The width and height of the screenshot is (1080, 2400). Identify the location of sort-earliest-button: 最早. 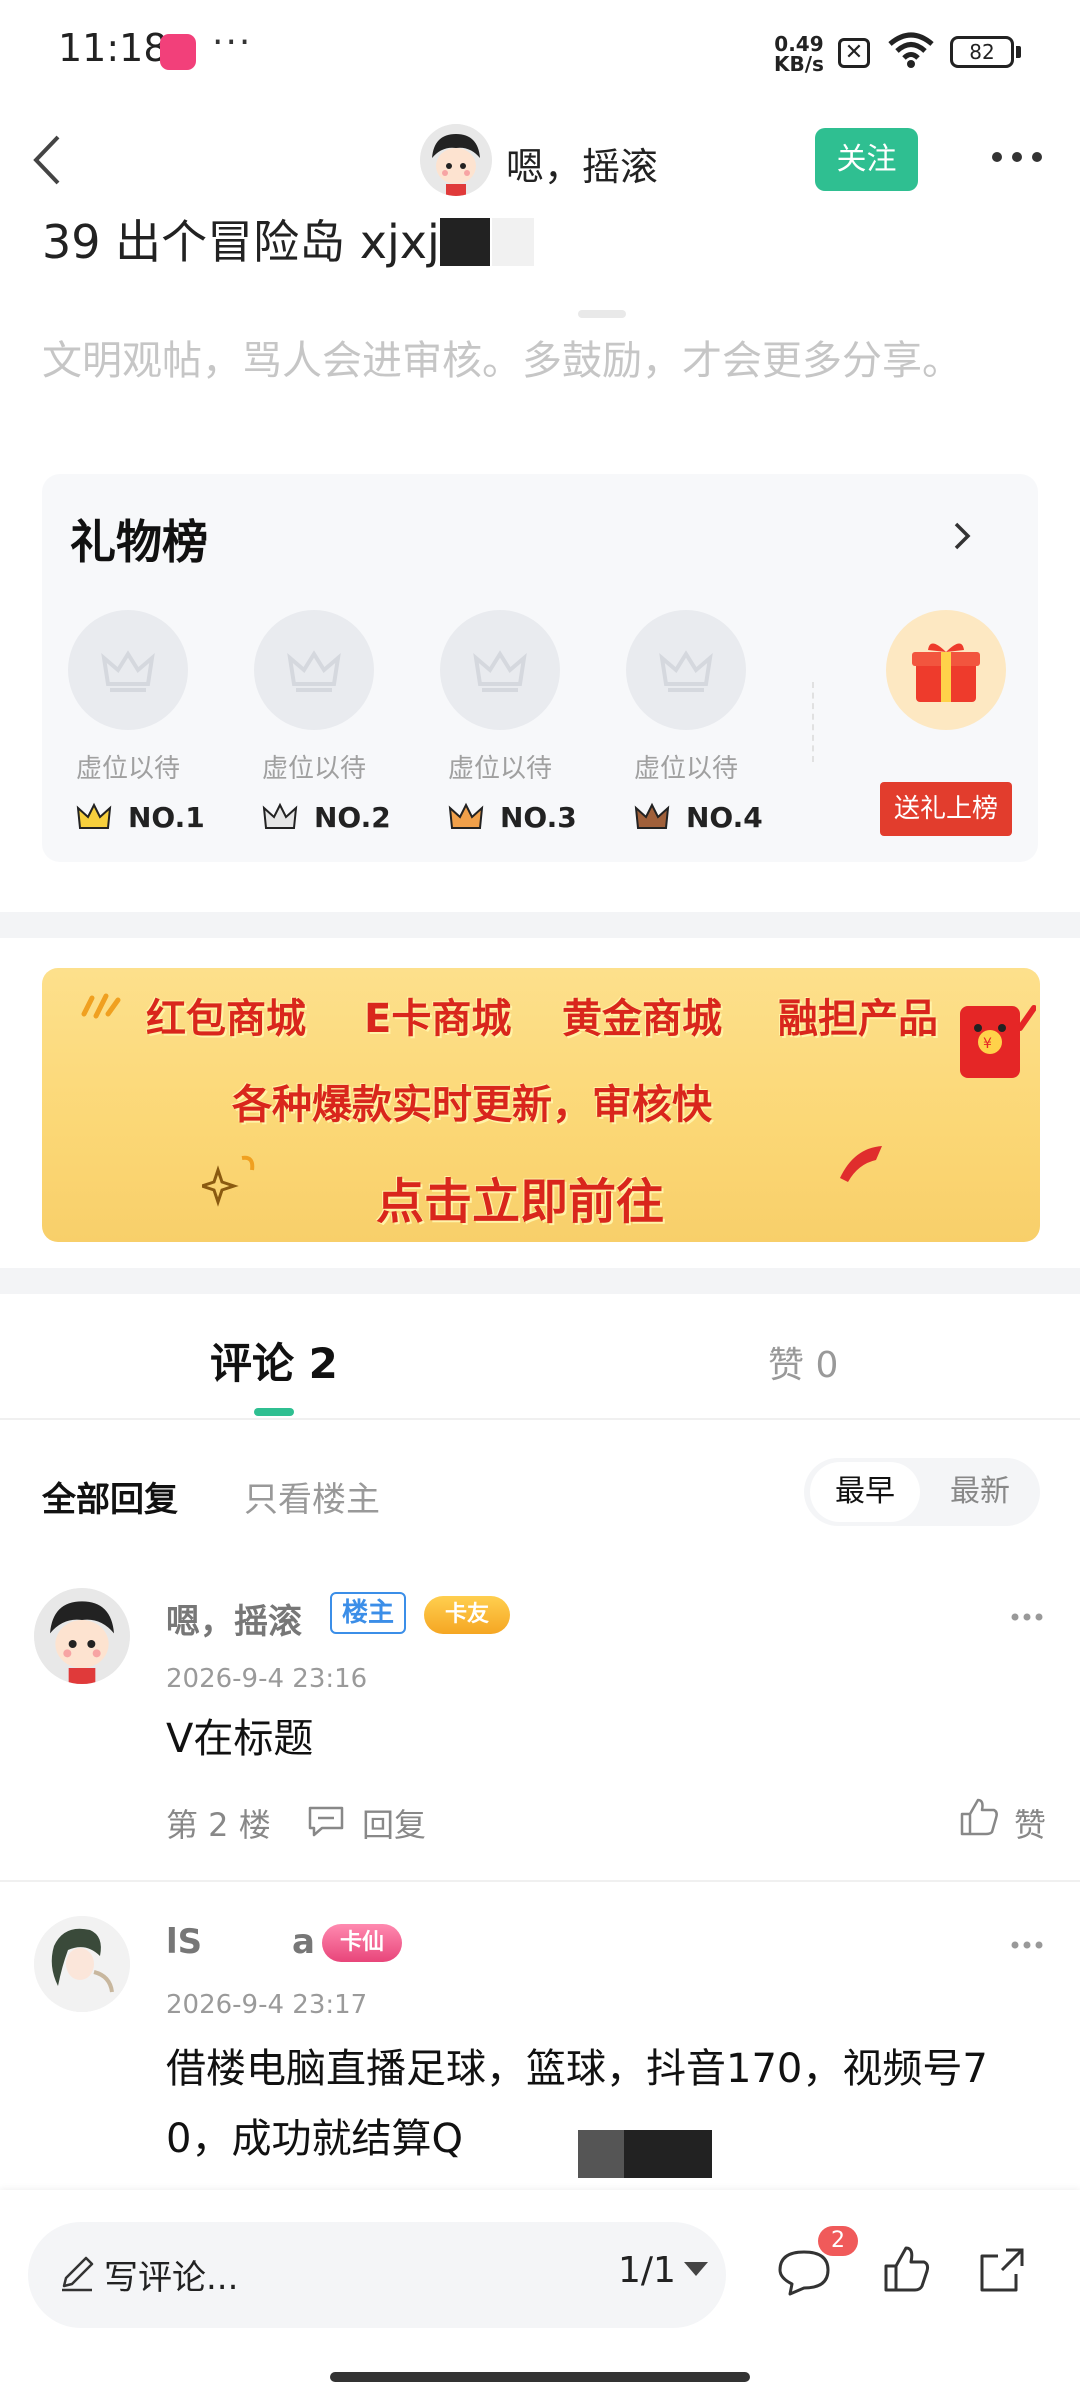
(865, 1492).